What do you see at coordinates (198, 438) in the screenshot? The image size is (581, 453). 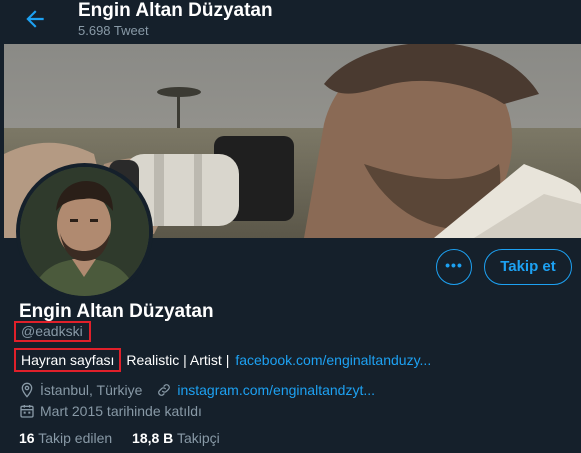 I see `followers-label: Takipçi` at bounding box center [198, 438].